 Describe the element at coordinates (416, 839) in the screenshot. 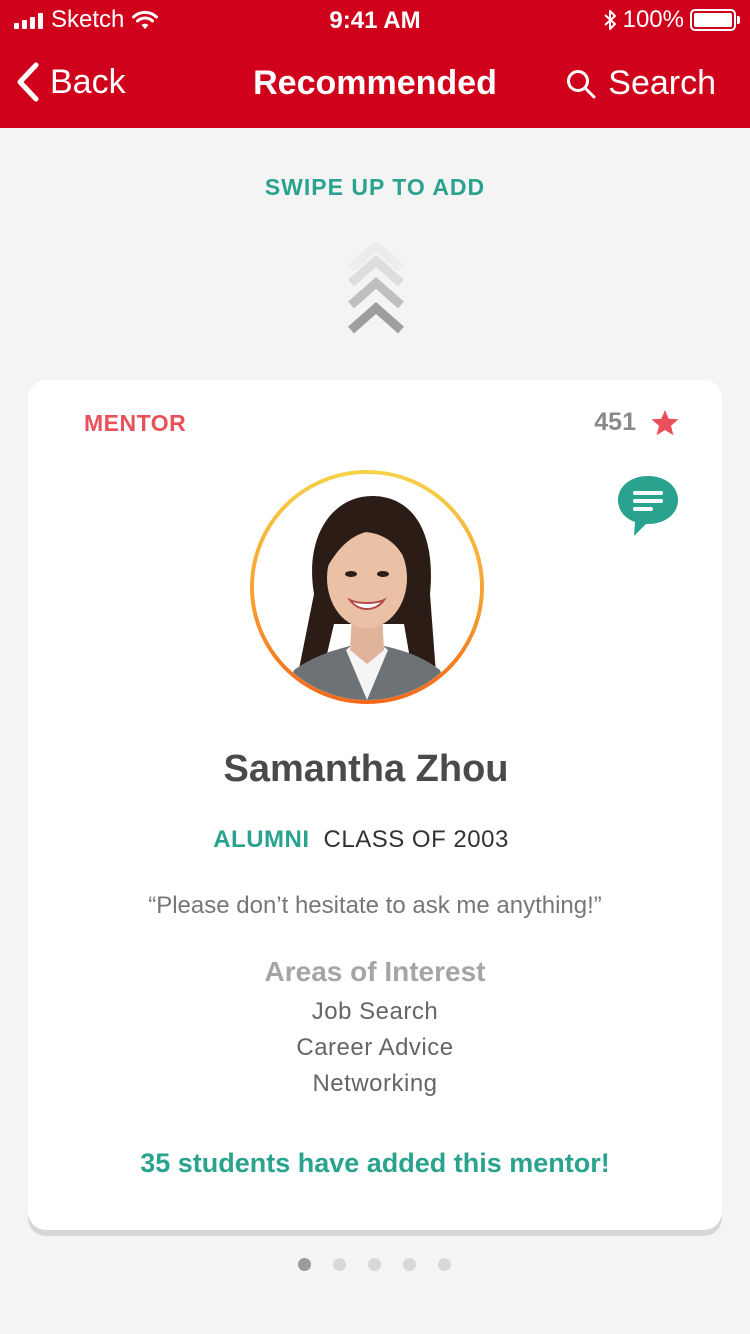

I see `class-of: CLASS OF 2003` at that location.